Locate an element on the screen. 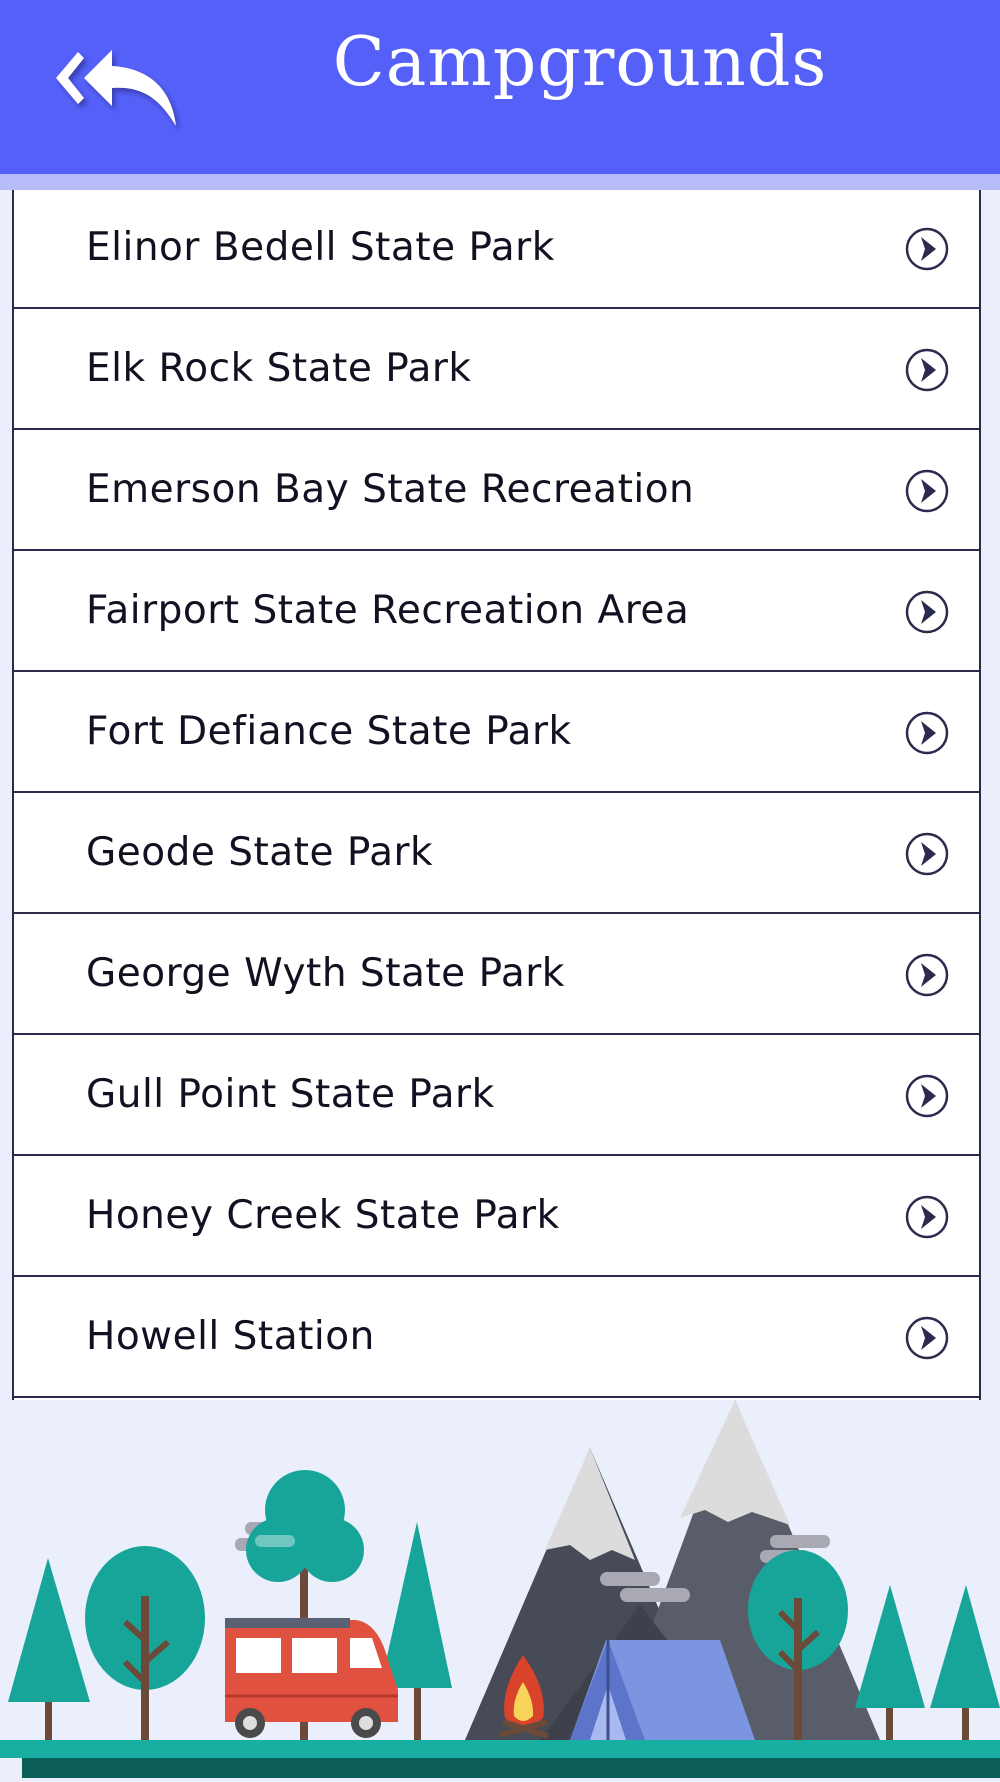 The image size is (1000, 1782). list-item-label: Emerson Bay State Recreation is located at coordinates (390, 489).